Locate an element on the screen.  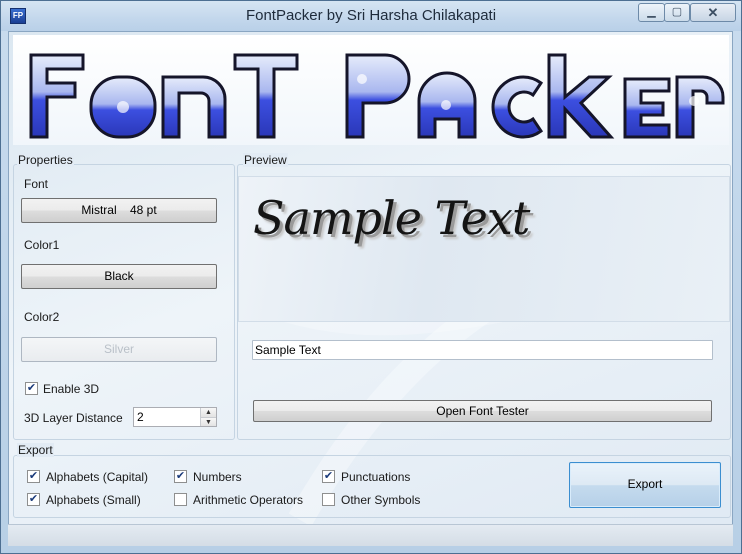
font-select-button: Mistral 48 pt is located at coordinates (119, 210).